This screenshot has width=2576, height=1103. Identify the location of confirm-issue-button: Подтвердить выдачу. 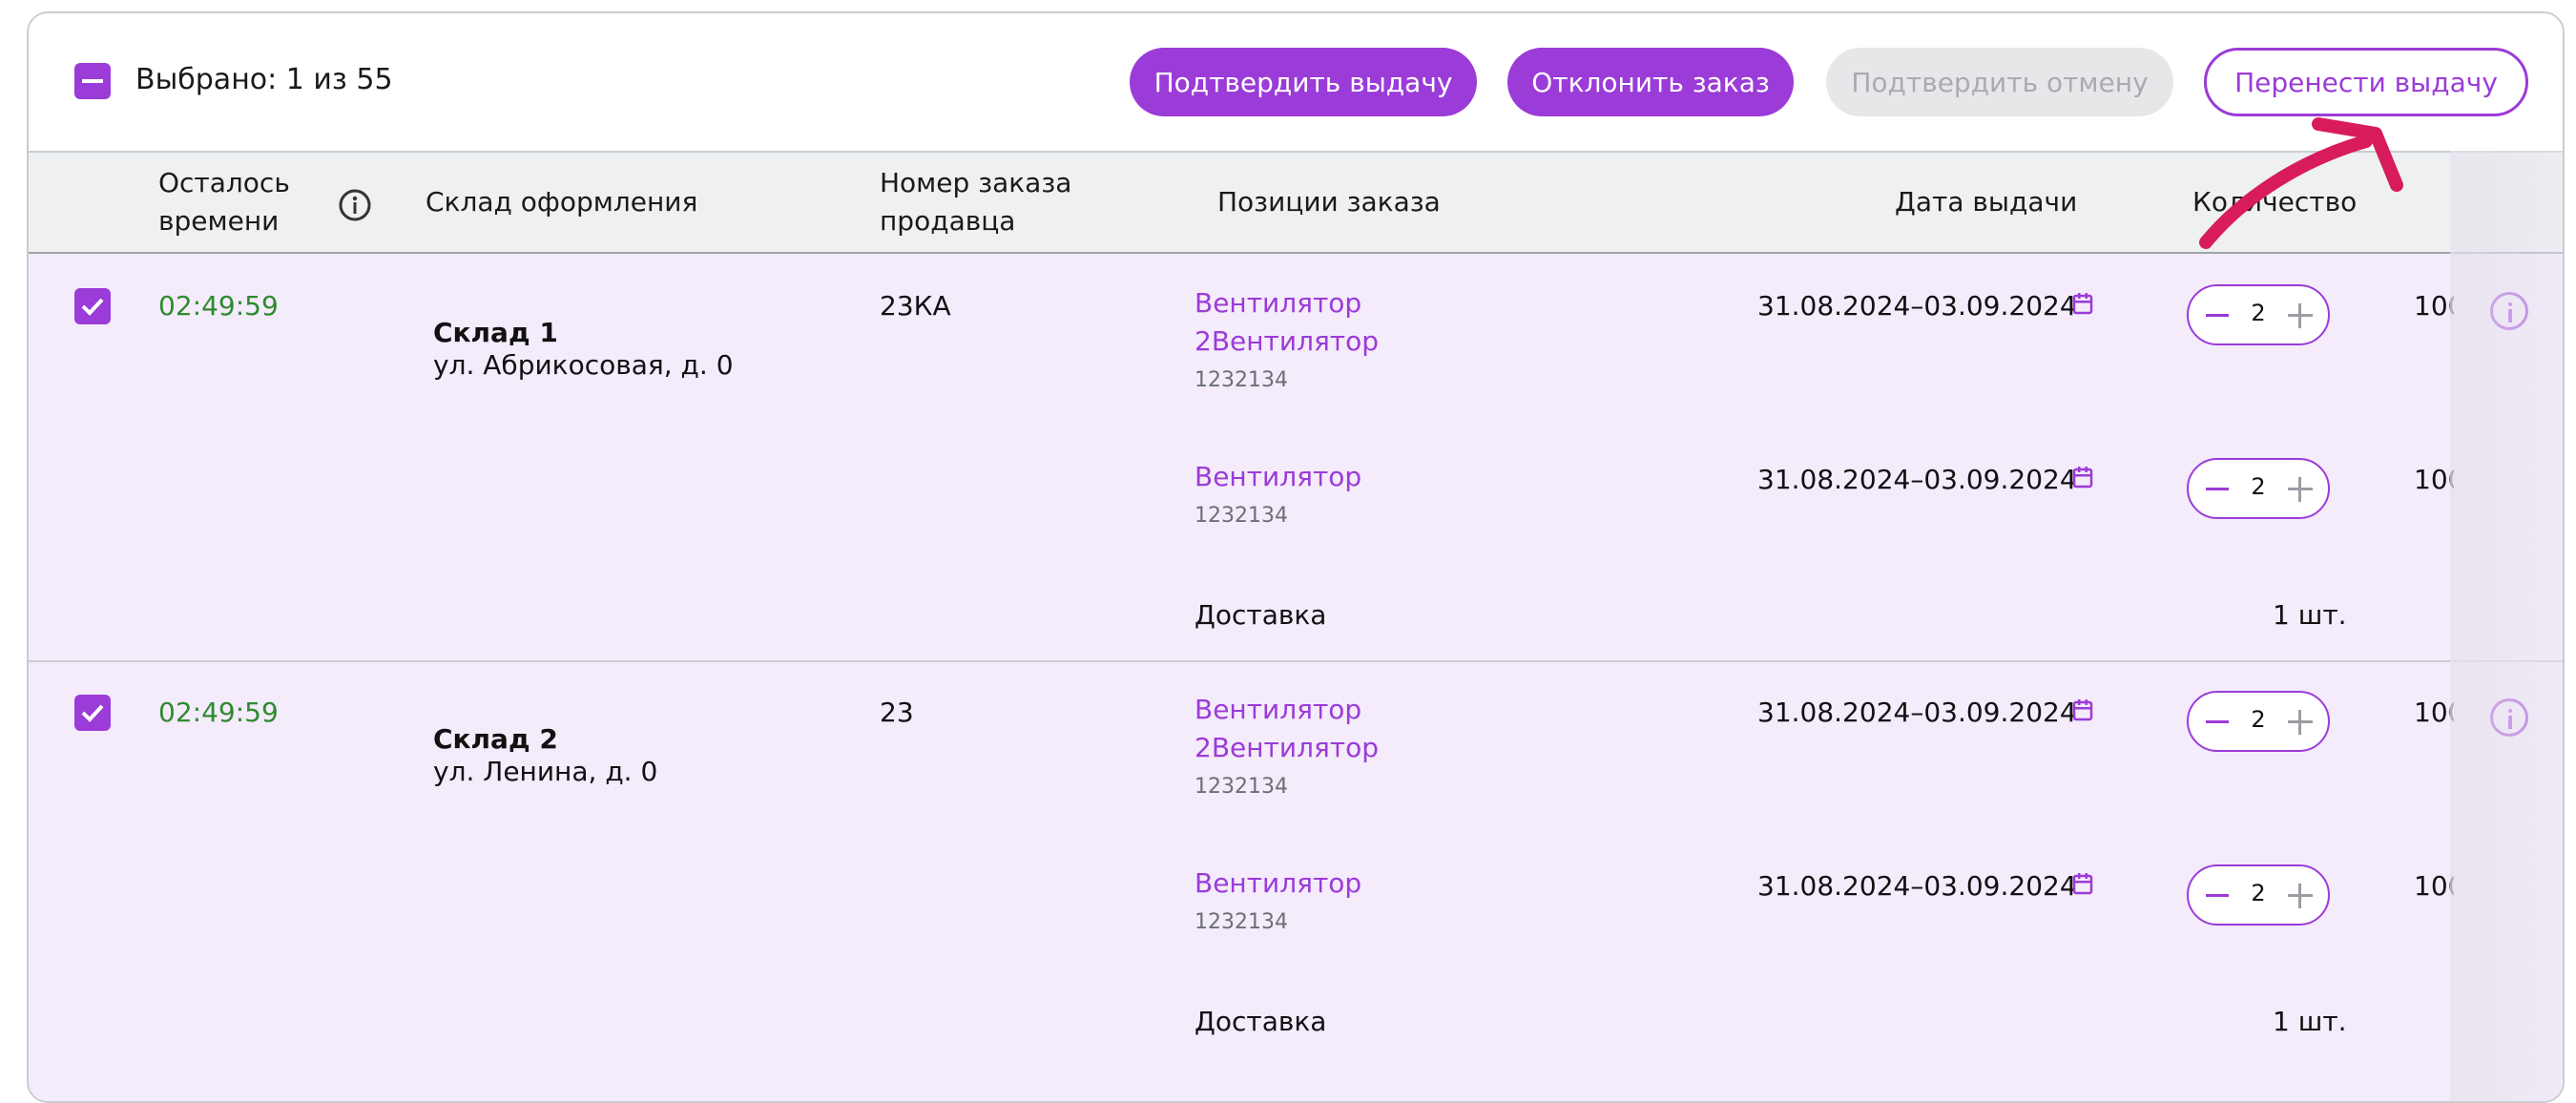
(1303, 82).